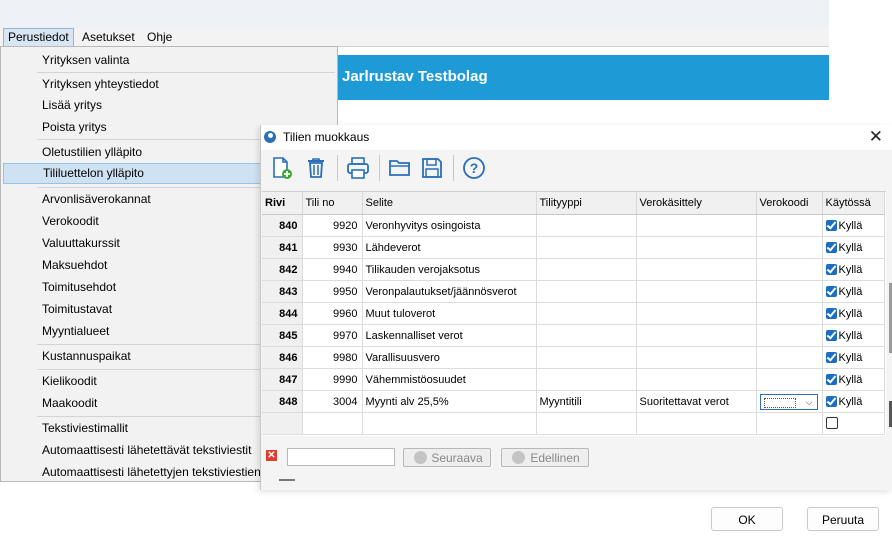  I want to click on cell-tili-no: 9980, so click(332, 357).